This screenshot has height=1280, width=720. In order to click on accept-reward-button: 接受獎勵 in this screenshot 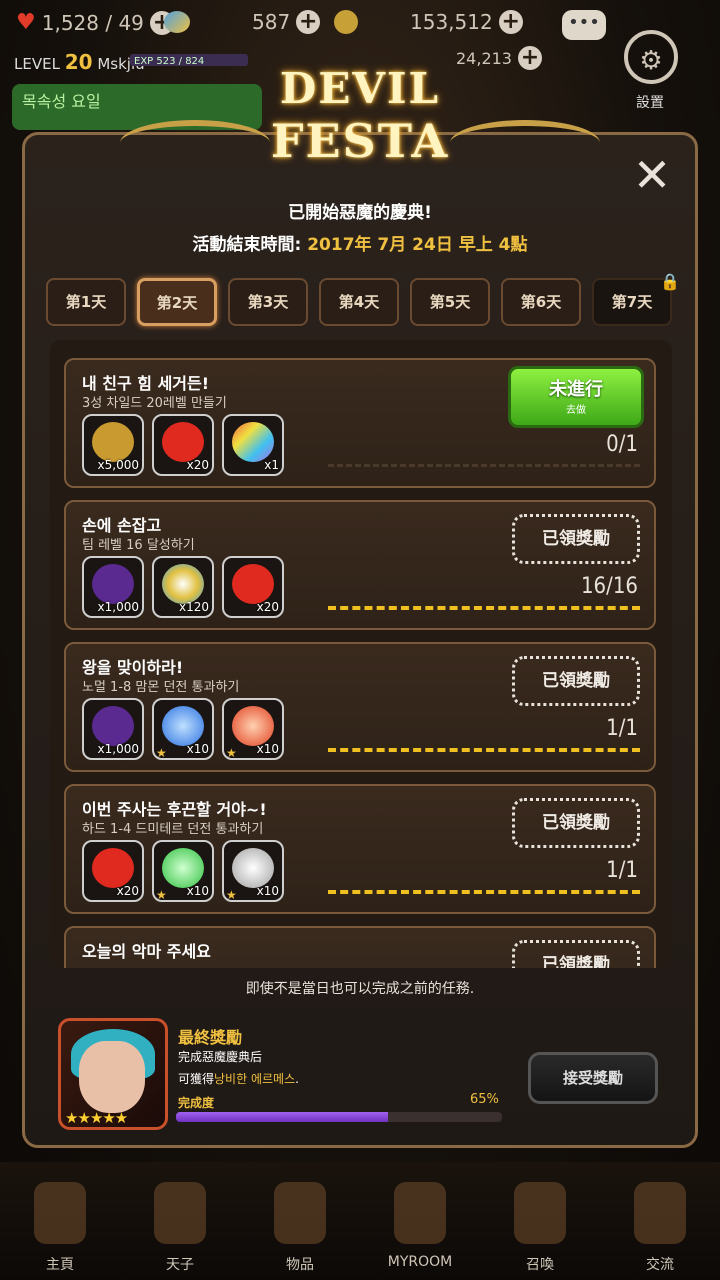, I will do `click(593, 1078)`.